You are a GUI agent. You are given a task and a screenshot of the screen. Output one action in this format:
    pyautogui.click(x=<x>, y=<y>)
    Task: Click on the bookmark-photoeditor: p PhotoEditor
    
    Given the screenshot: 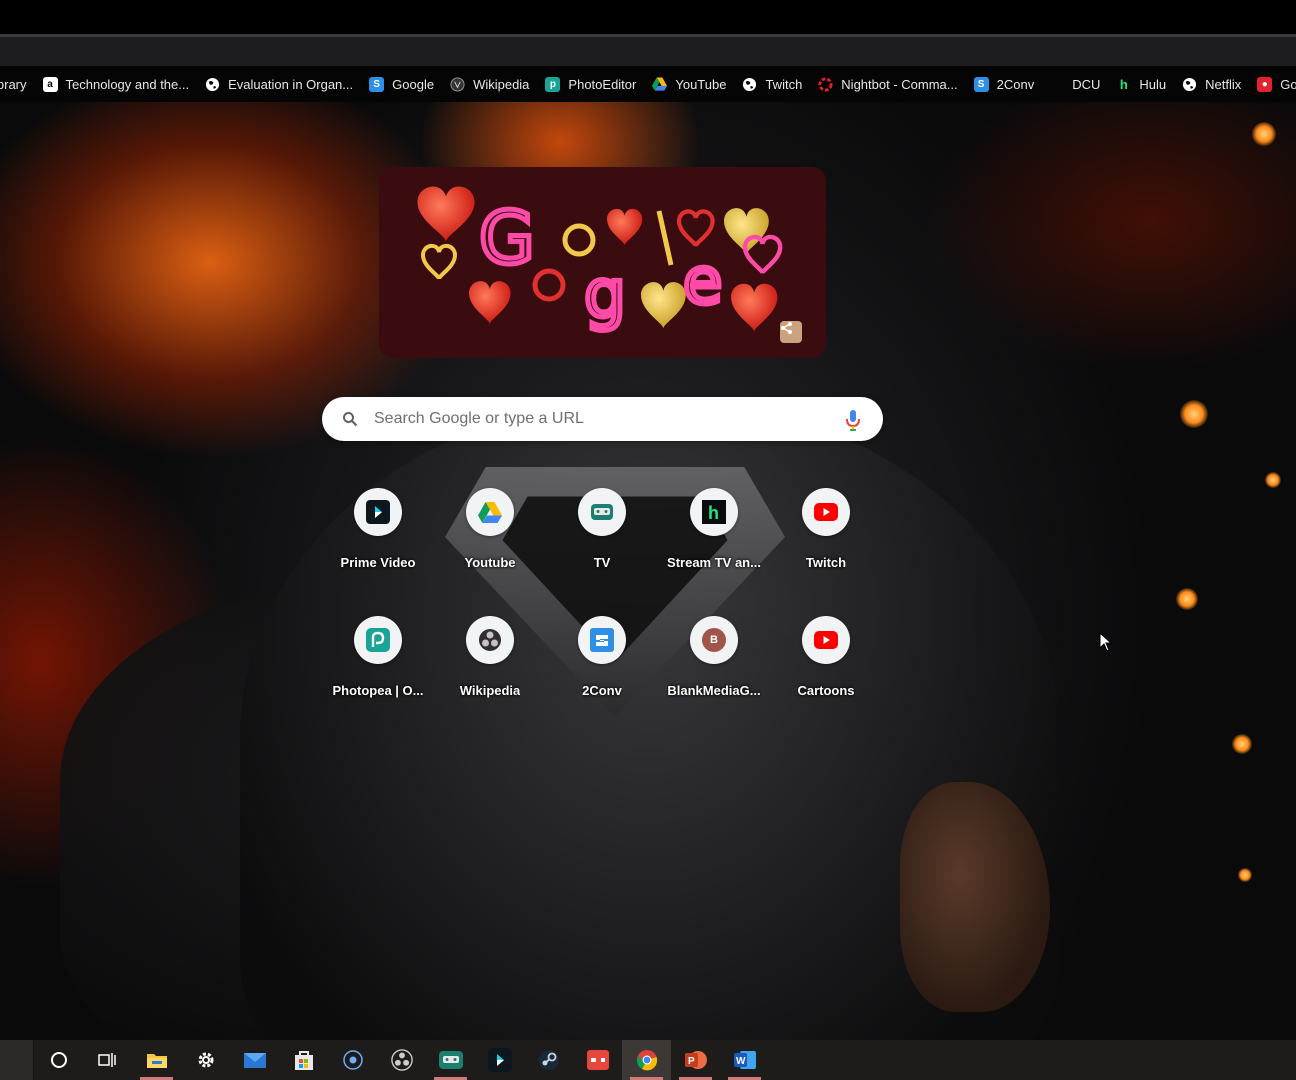 What is the action you would take?
    pyautogui.click(x=590, y=84)
    